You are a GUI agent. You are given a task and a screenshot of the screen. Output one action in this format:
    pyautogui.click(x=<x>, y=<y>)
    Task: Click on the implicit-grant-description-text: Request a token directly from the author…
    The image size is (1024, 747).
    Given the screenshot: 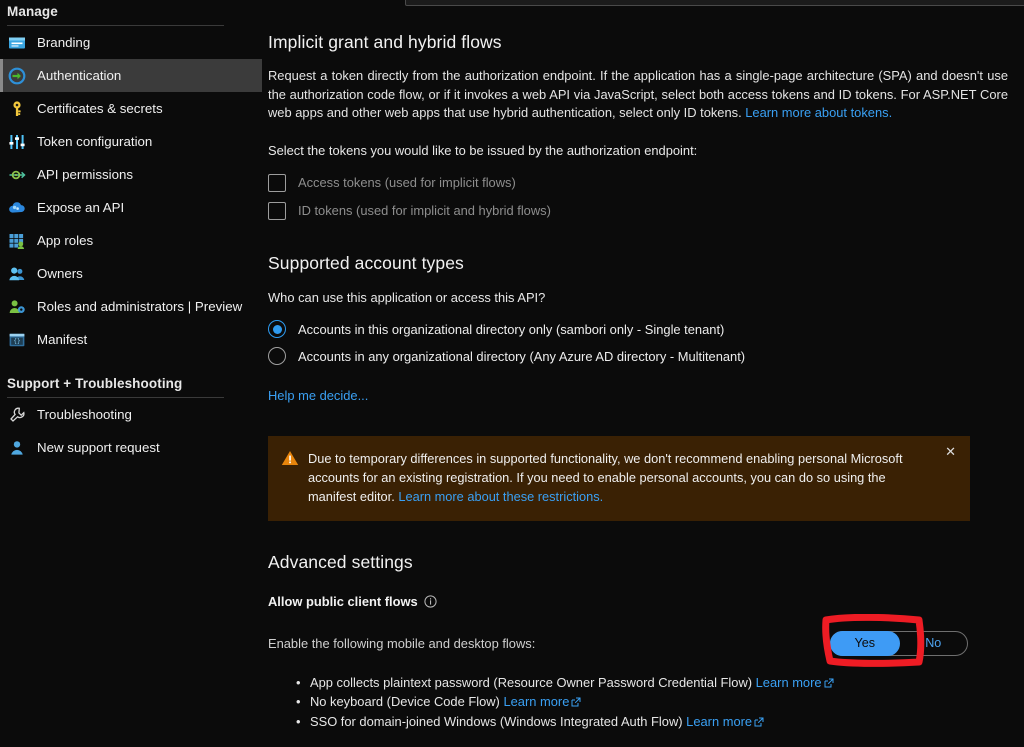 What is the action you would take?
    pyautogui.click(x=638, y=94)
    